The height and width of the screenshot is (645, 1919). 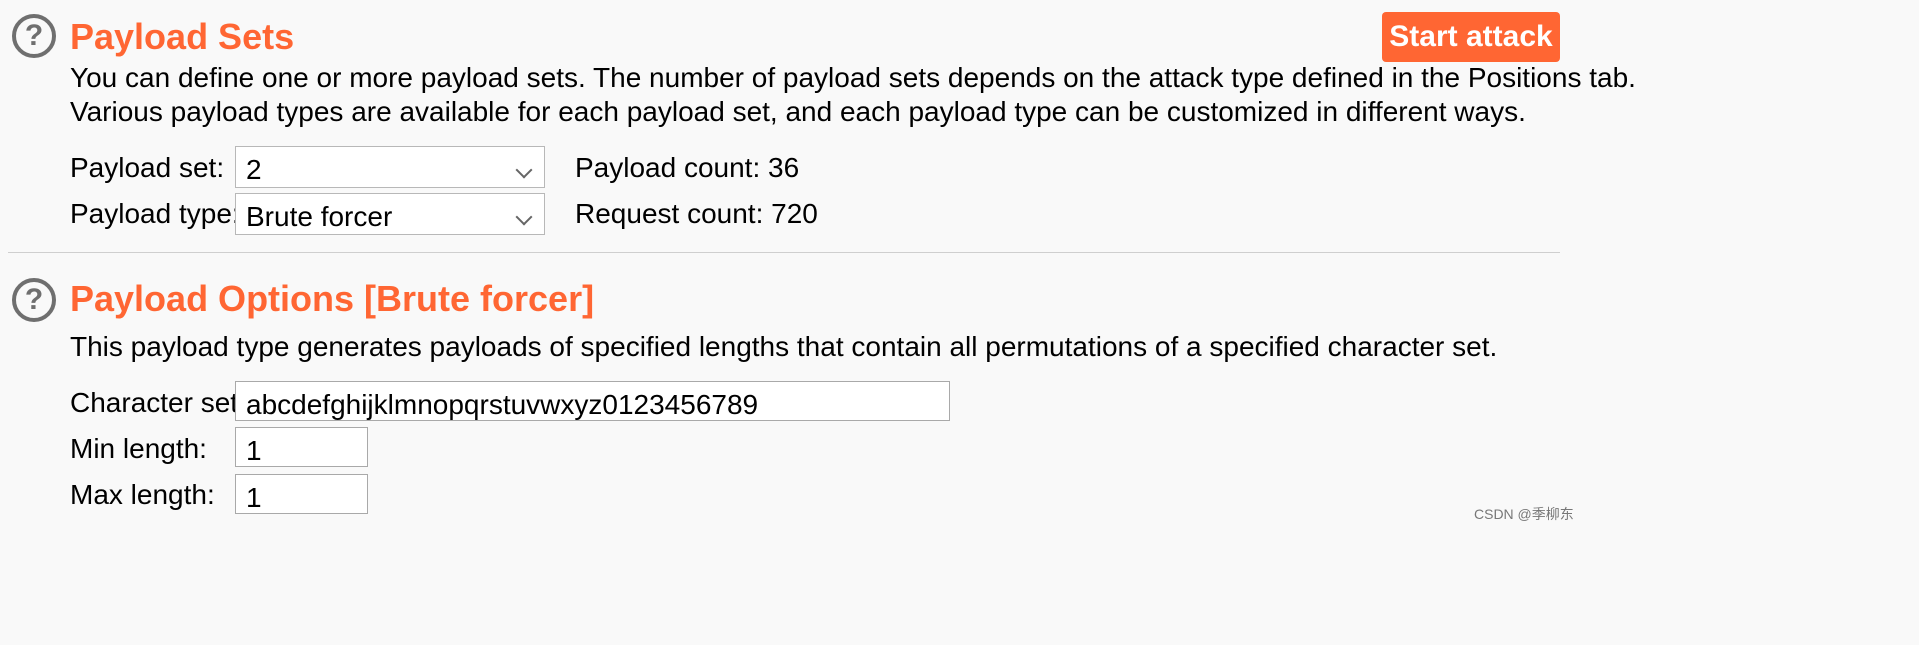 What do you see at coordinates (155, 213) in the screenshot?
I see `payload-type-label: Payload type:` at bounding box center [155, 213].